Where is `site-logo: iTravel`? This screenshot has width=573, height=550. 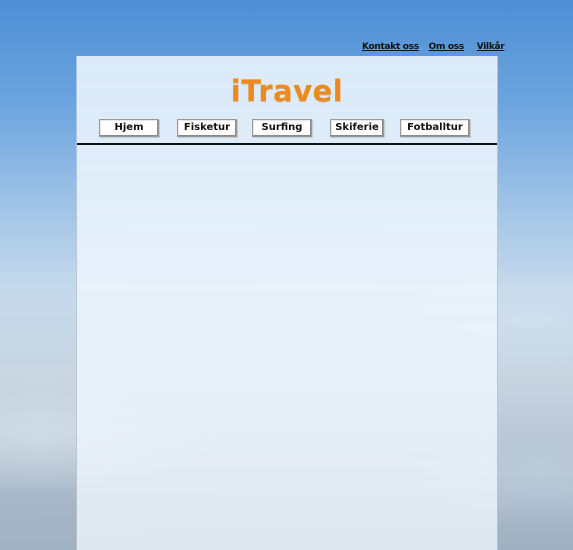 site-logo: iTravel is located at coordinates (287, 91).